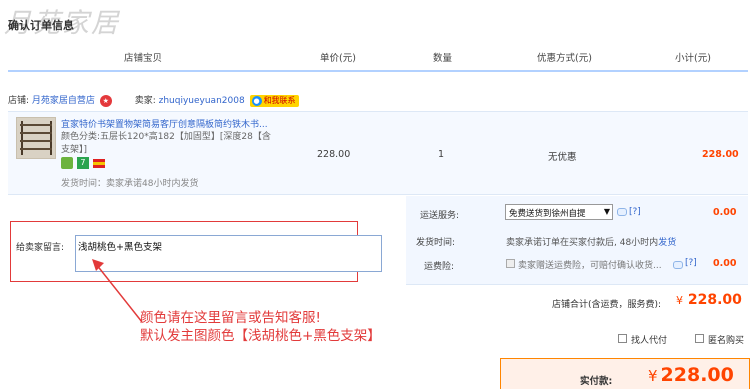 This screenshot has height=389, width=750. I want to click on chat-bubble-icon: ●, so click(256, 101).